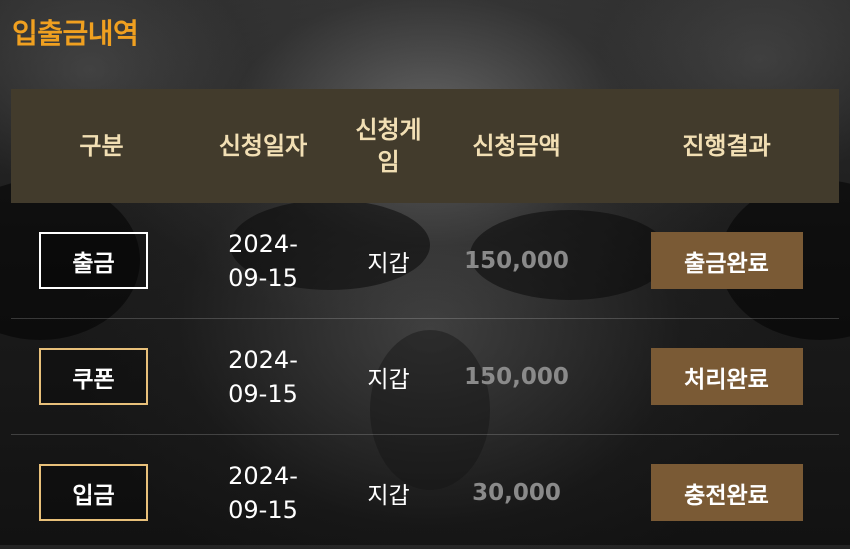  I want to click on page-title: 입출금내역, so click(75, 33).